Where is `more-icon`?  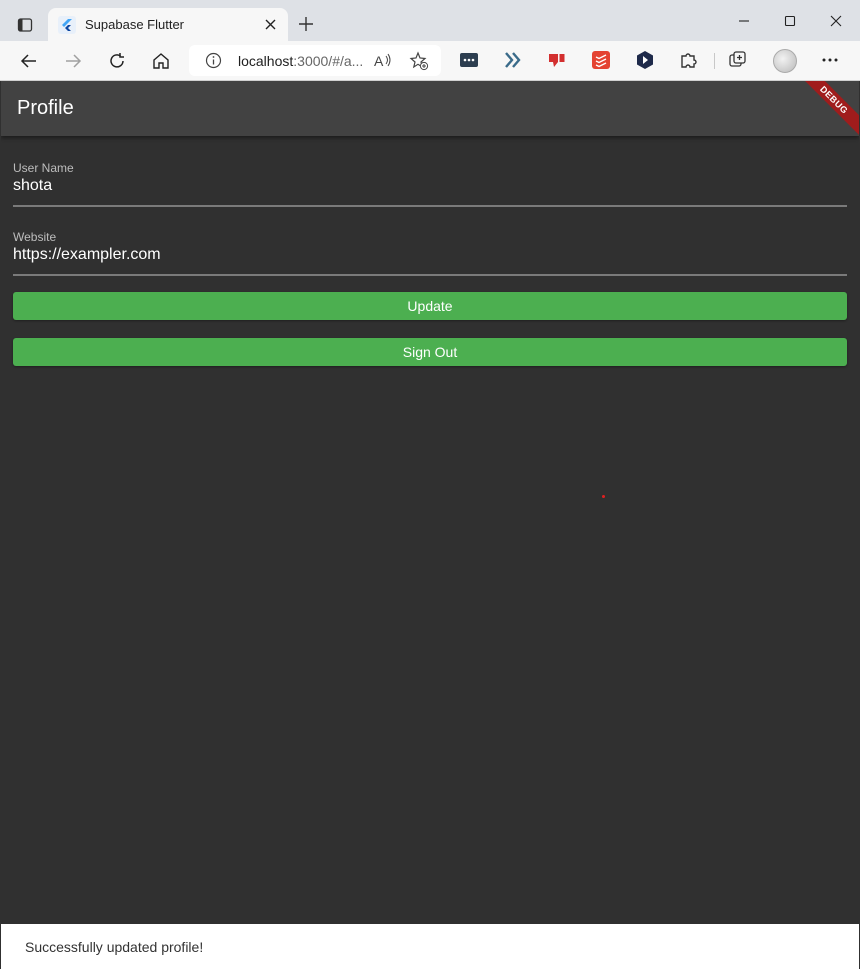 more-icon is located at coordinates (830, 60).